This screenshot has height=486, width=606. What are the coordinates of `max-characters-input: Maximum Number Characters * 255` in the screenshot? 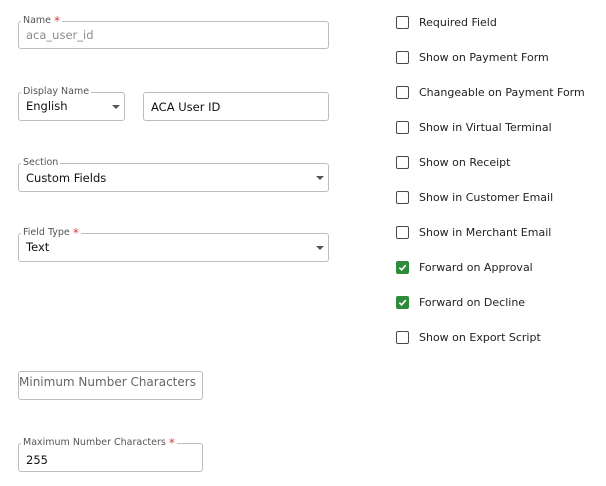 It's located at (110, 454).